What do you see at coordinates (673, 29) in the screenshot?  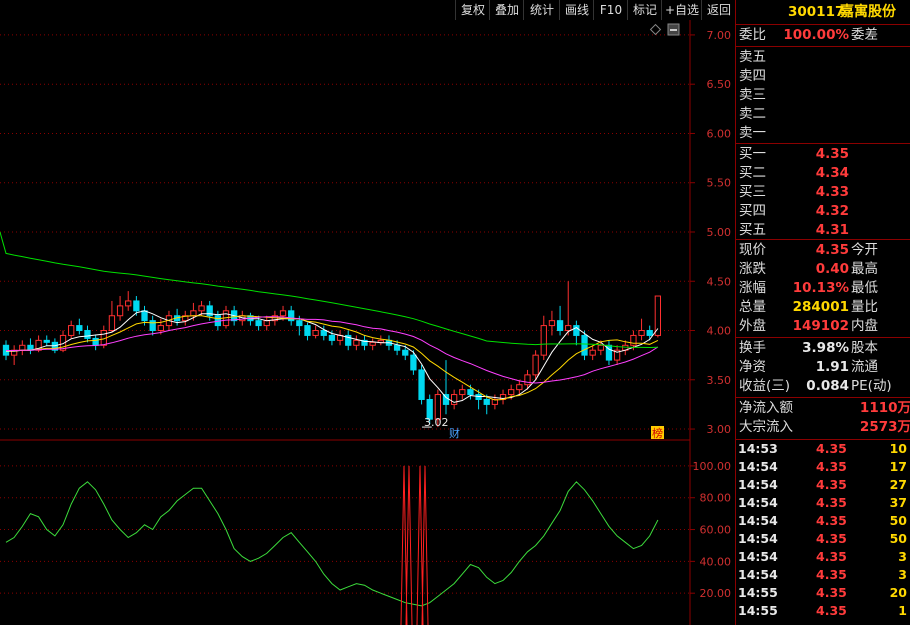 I see `minimize-icon` at bounding box center [673, 29].